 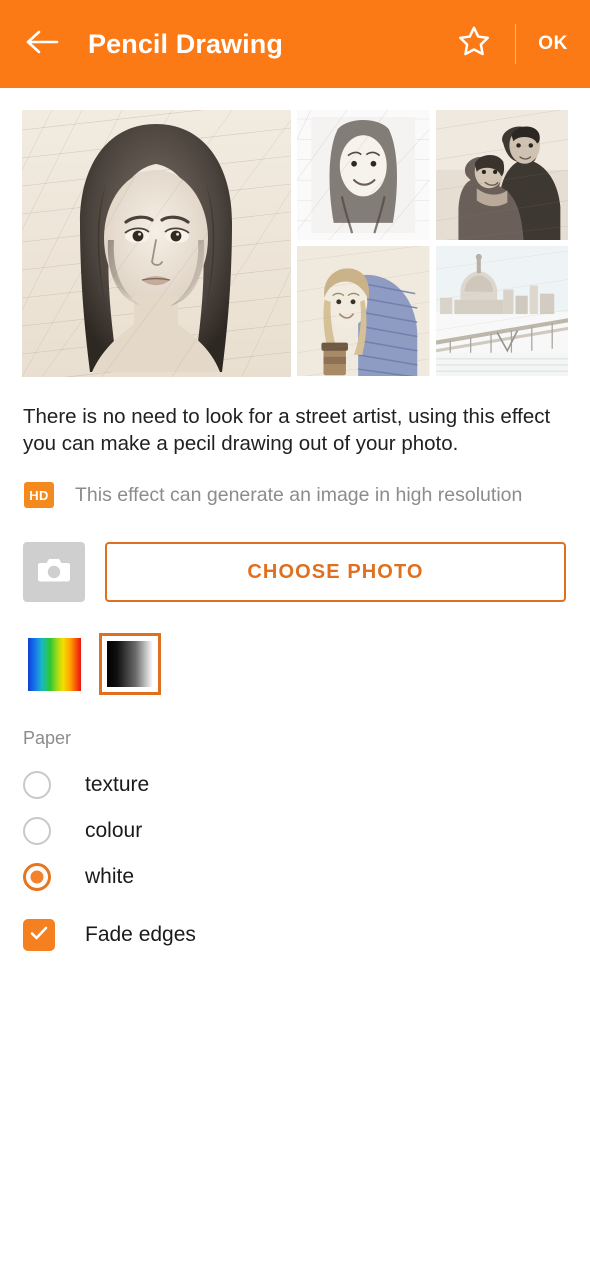 I want to click on hd-badge: HD, so click(x=39, y=495).